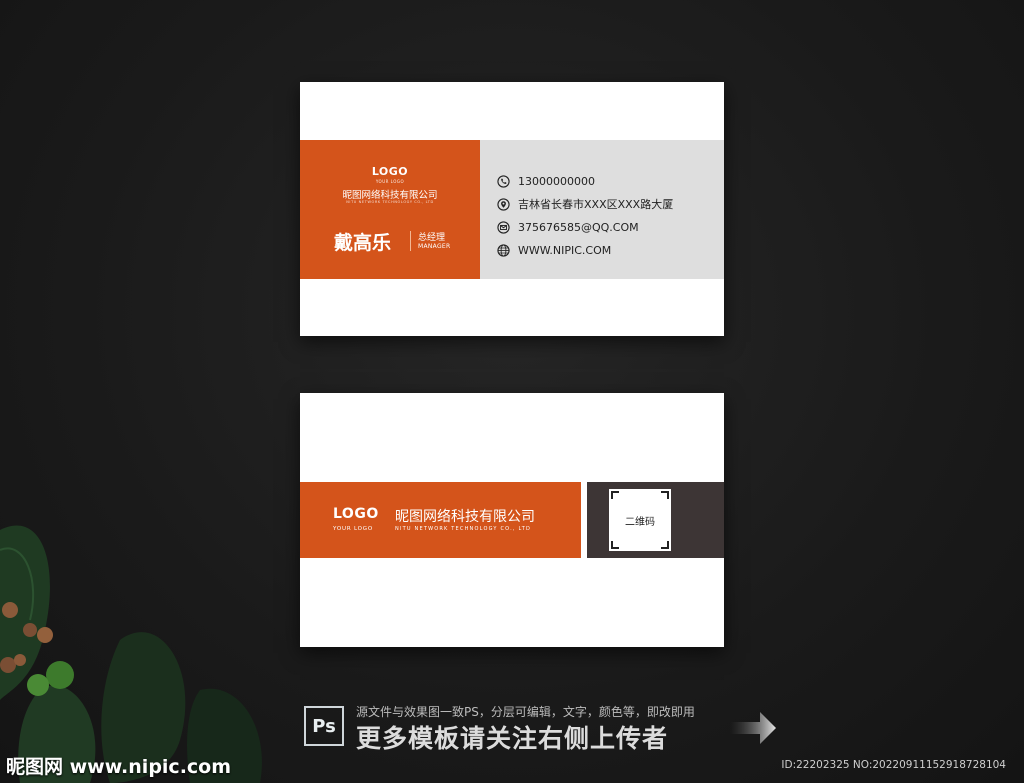  Describe the element at coordinates (324, 726) in the screenshot. I see `photoshop-icon: Ps` at that location.